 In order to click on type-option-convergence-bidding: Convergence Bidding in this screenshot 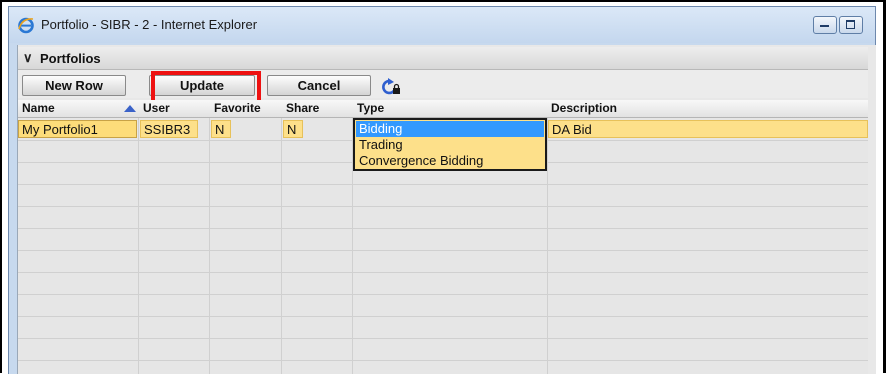, I will do `click(450, 161)`.